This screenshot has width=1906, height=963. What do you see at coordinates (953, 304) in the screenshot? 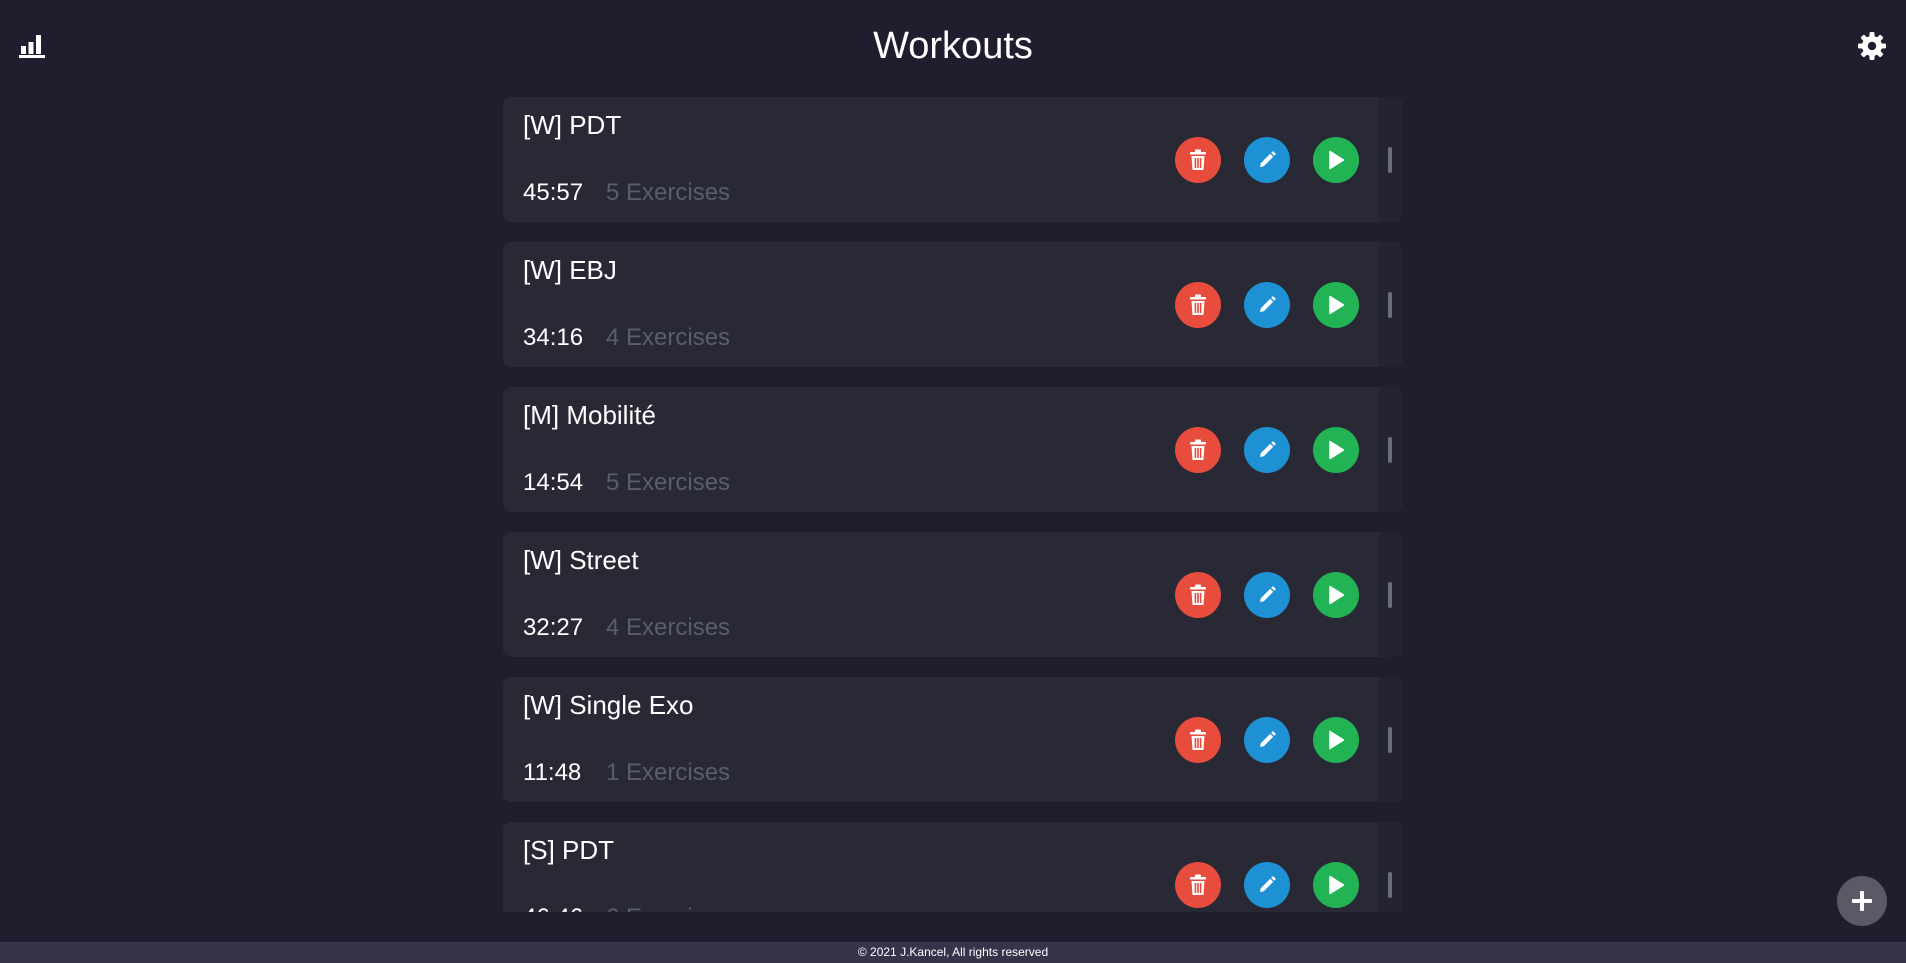
I see `workout-card: [W] EBJ 34:16 4 Exercises` at bounding box center [953, 304].